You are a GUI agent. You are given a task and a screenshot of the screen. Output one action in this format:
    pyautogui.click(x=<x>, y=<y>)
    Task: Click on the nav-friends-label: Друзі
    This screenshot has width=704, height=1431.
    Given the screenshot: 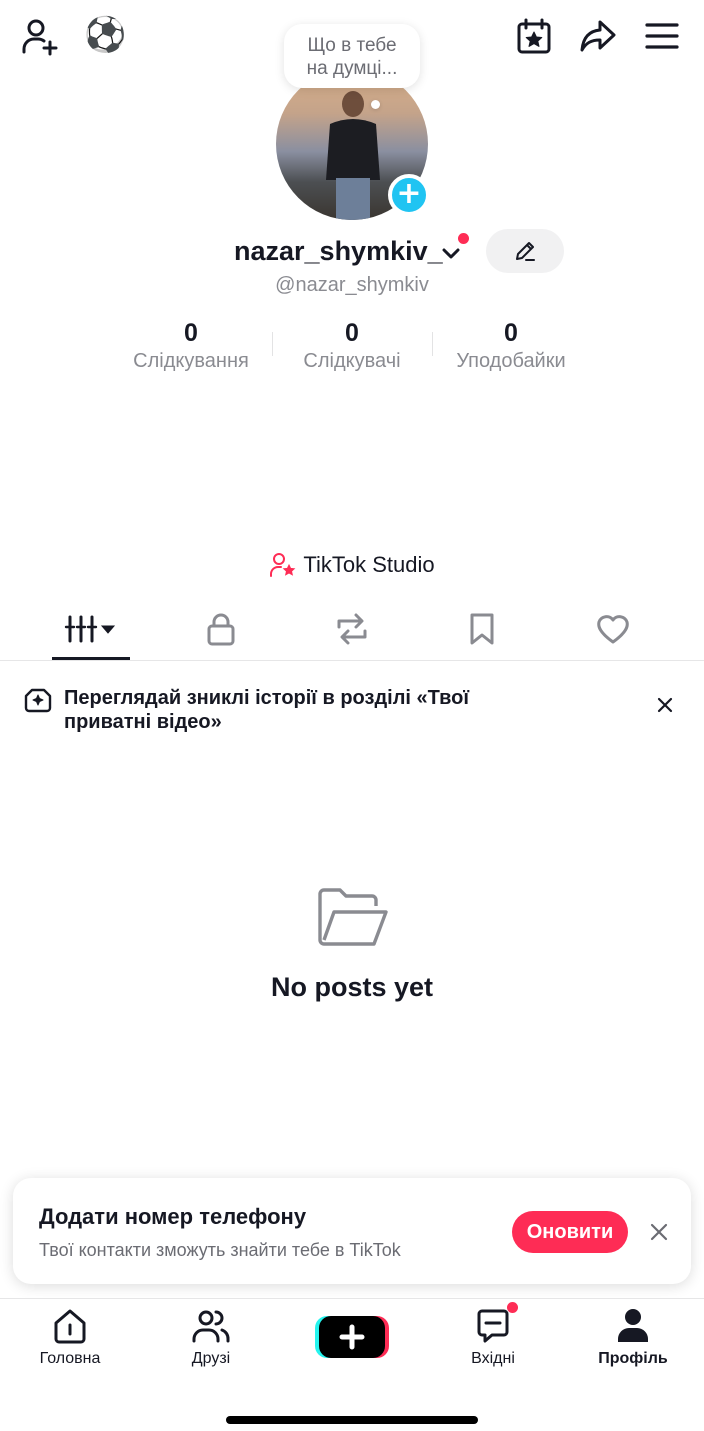 What is the action you would take?
    pyautogui.click(x=211, y=1358)
    